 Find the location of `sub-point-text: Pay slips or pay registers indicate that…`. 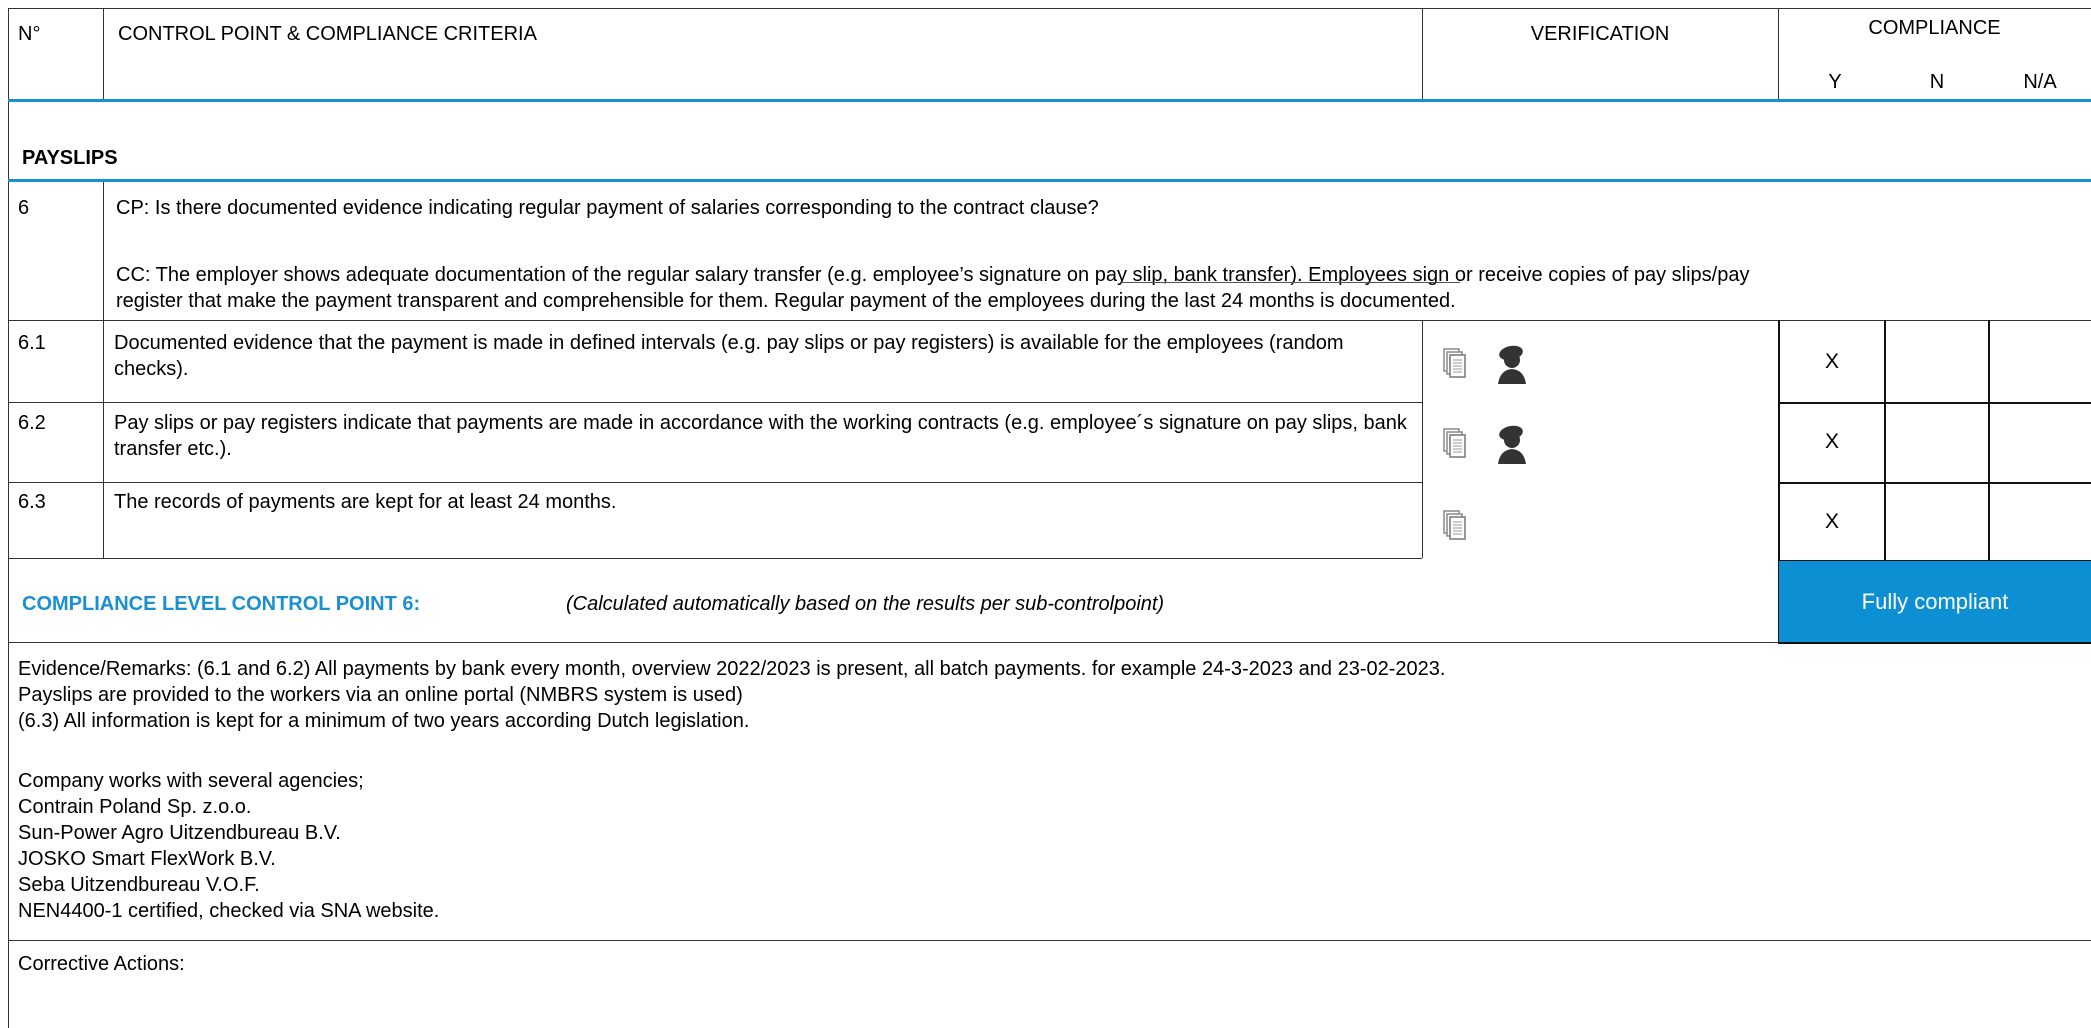

sub-point-text: Pay slips or pay registers indicate that… is located at coordinates (760, 436).